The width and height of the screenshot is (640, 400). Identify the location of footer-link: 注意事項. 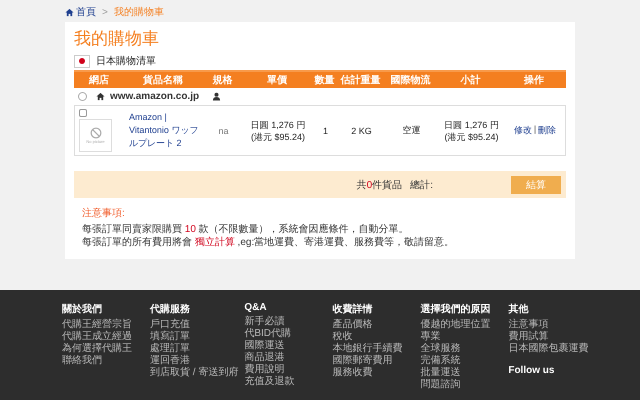
(528, 325).